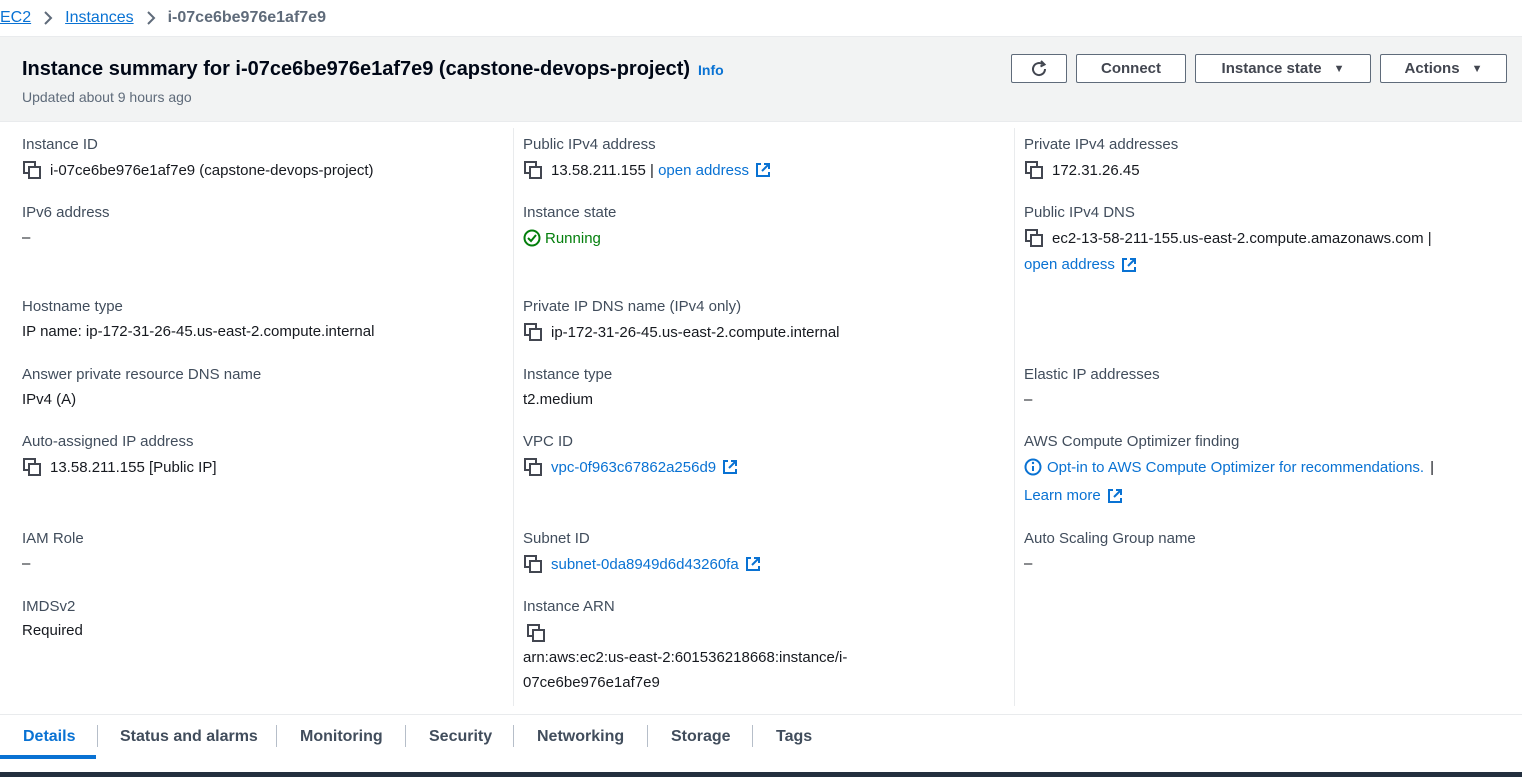 The width and height of the screenshot is (1522, 777). I want to click on public-ipv4-label: Public IPv4 address, so click(589, 144).